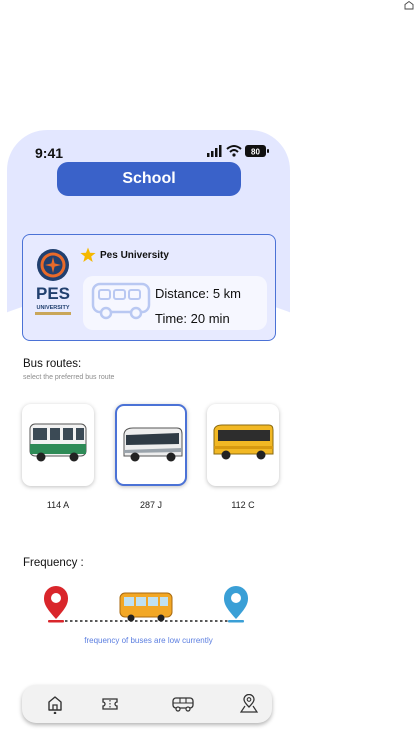 The width and height of the screenshot is (417, 744). I want to click on map-pin-icon, so click(249, 704).